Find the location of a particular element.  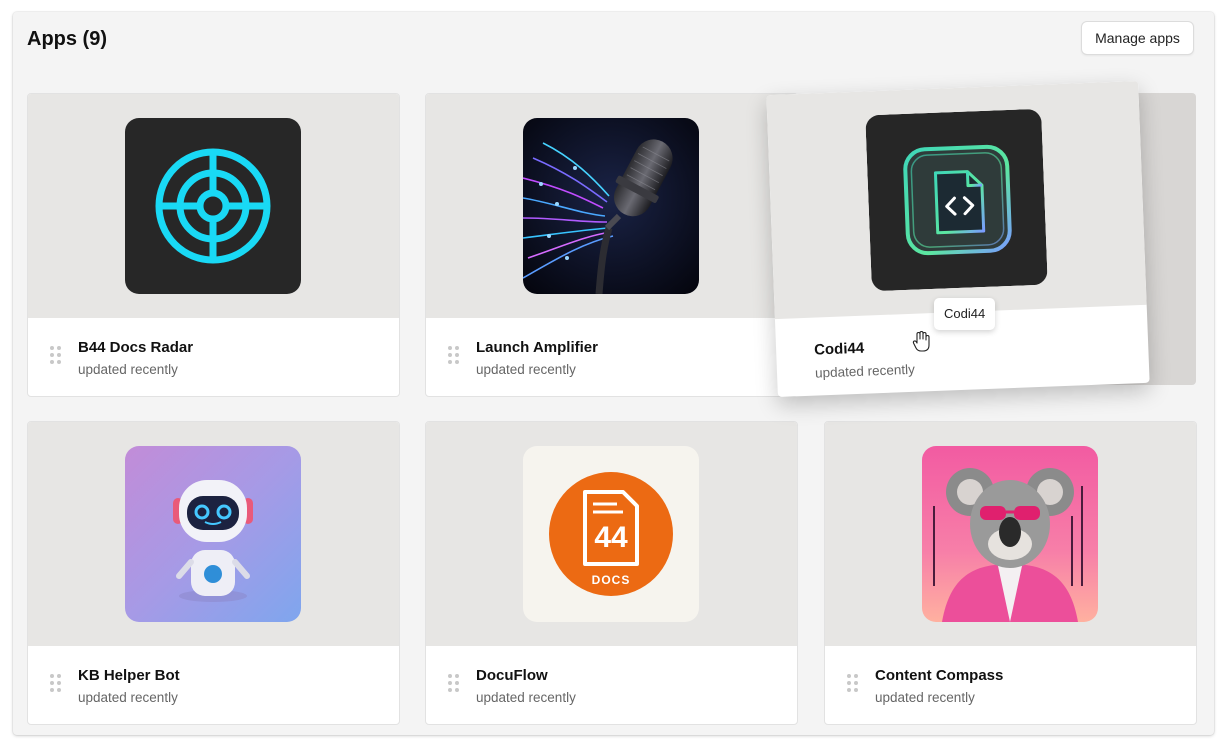

app-card-docuflow: 44 DOCS DocuFlow updated recently is located at coordinates (611, 573).